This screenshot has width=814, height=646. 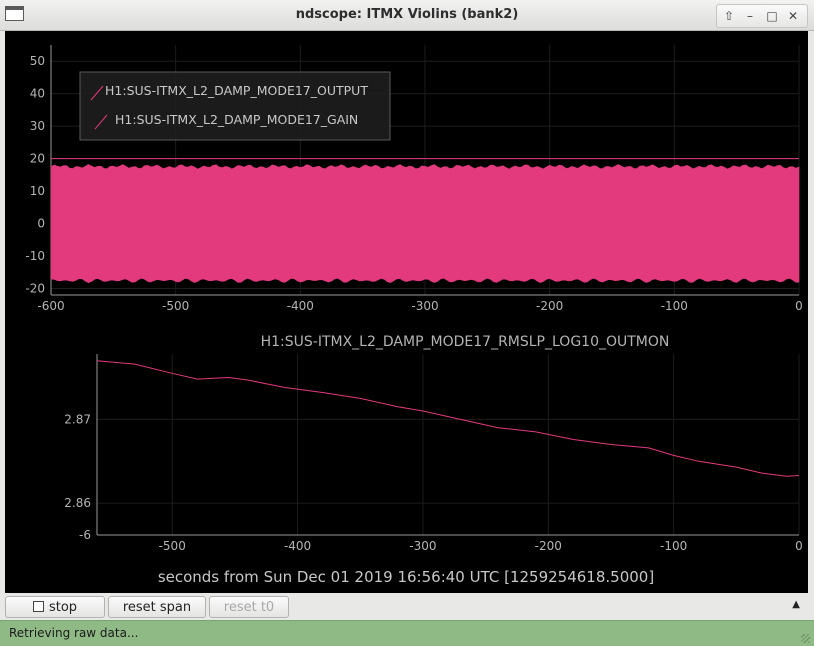 What do you see at coordinates (799, 546) in the screenshot?
I see `plot2-x-tick: 0` at bounding box center [799, 546].